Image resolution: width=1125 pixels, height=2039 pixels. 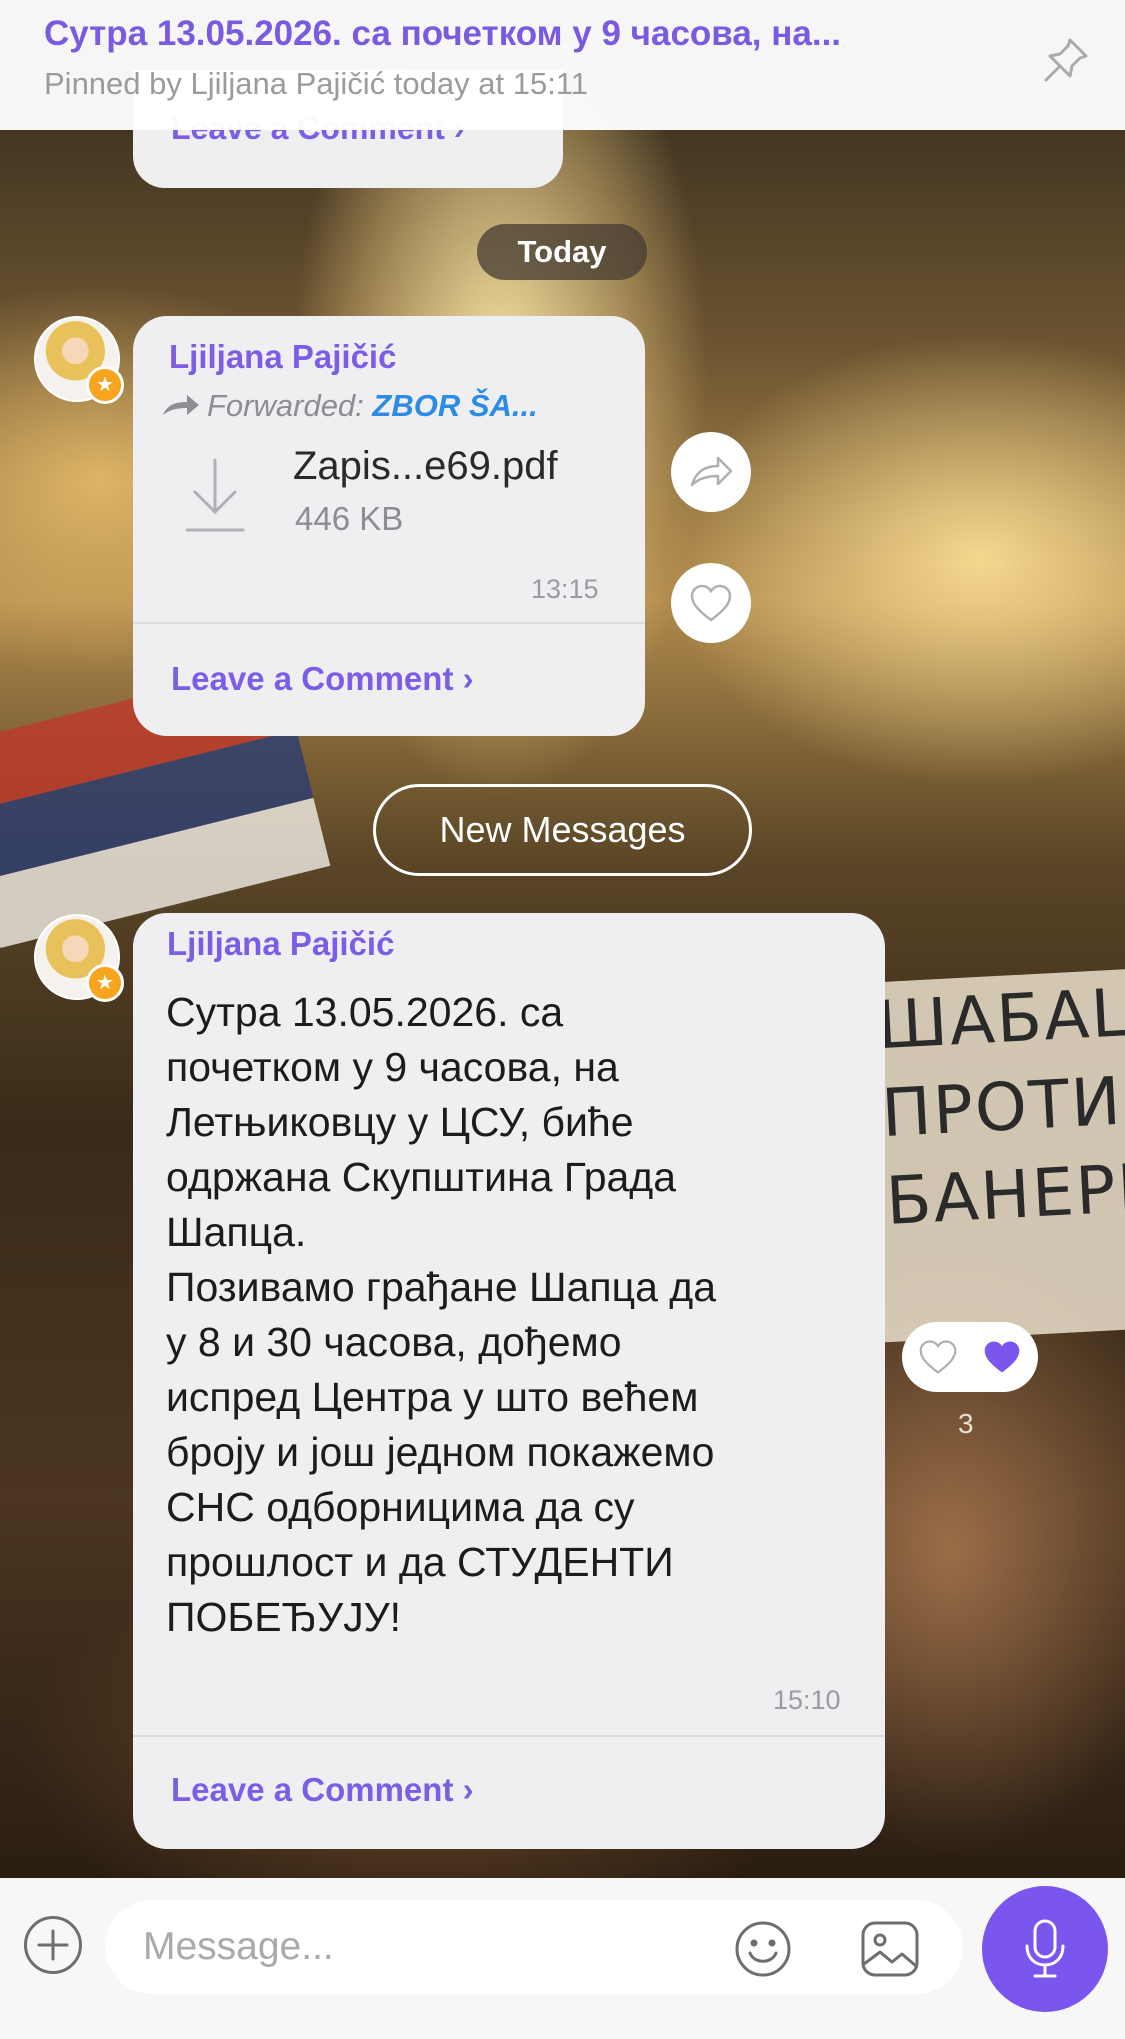 What do you see at coordinates (181, 405) in the screenshot?
I see `forward-arrow-icon` at bounding box center [181, 405].